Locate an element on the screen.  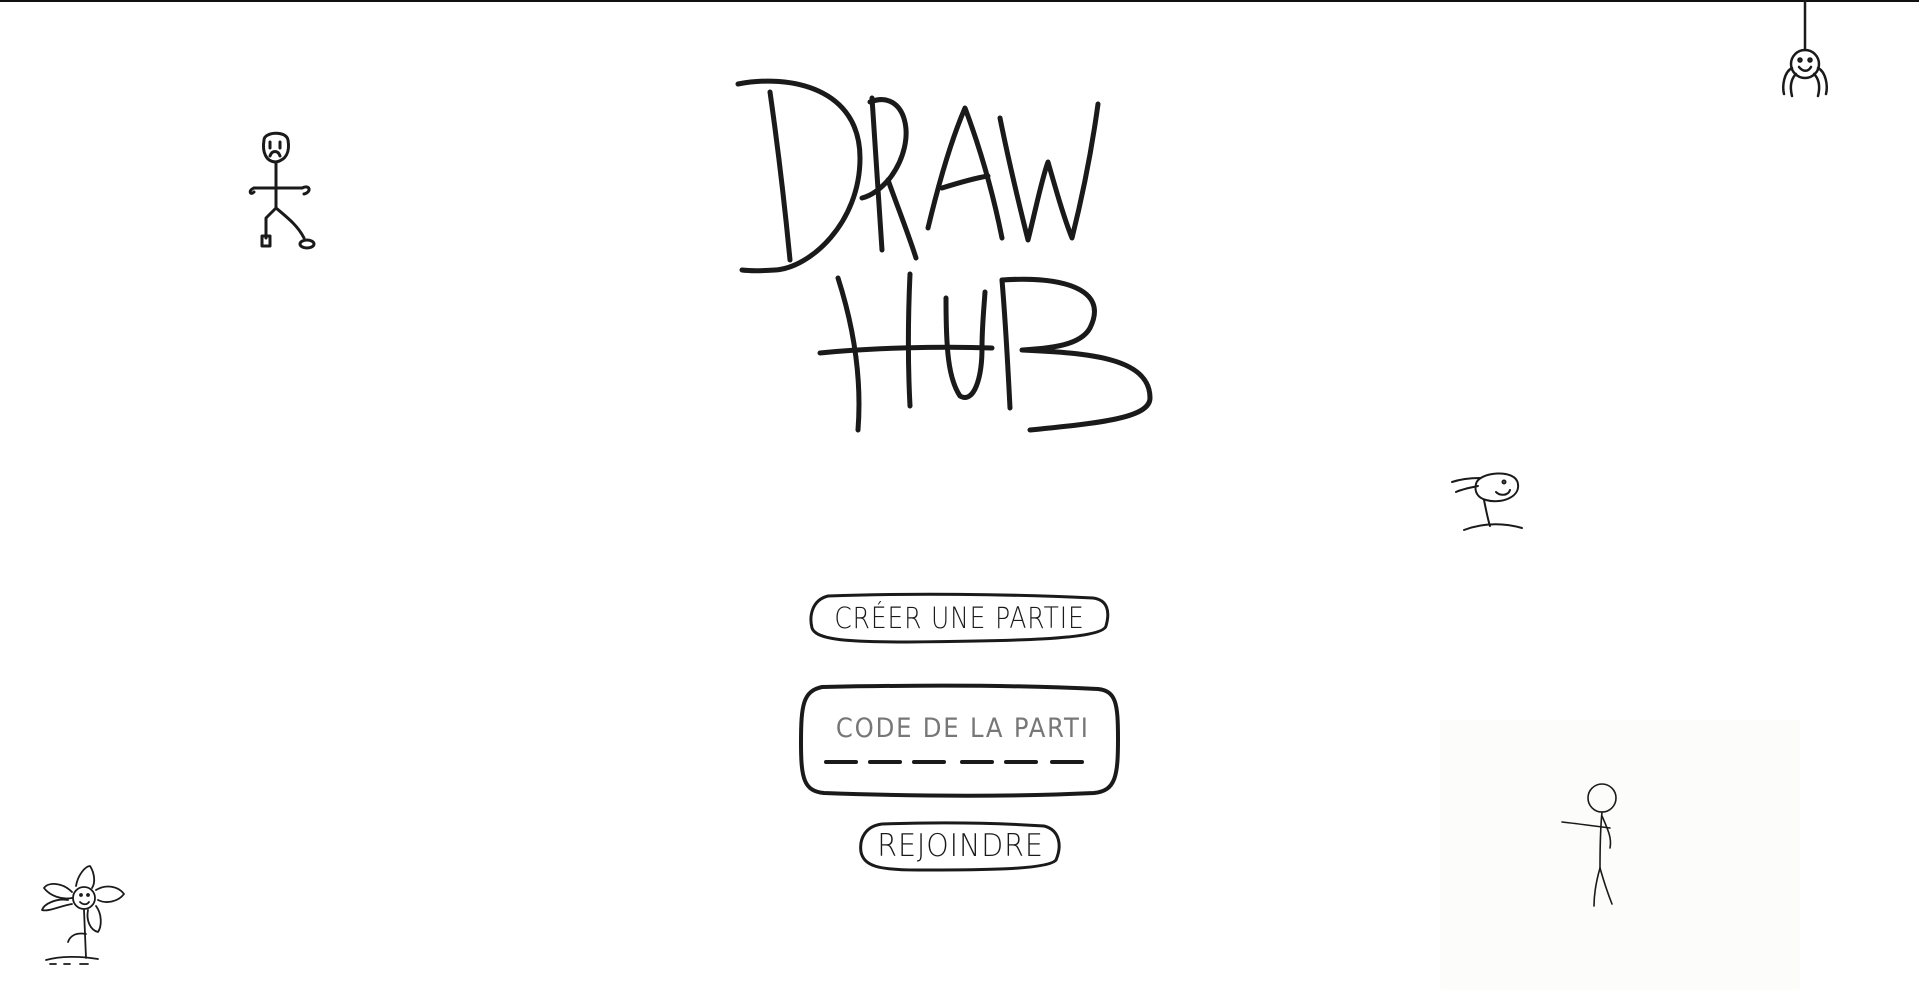
flower-icon is located at coordinates (83, 915).